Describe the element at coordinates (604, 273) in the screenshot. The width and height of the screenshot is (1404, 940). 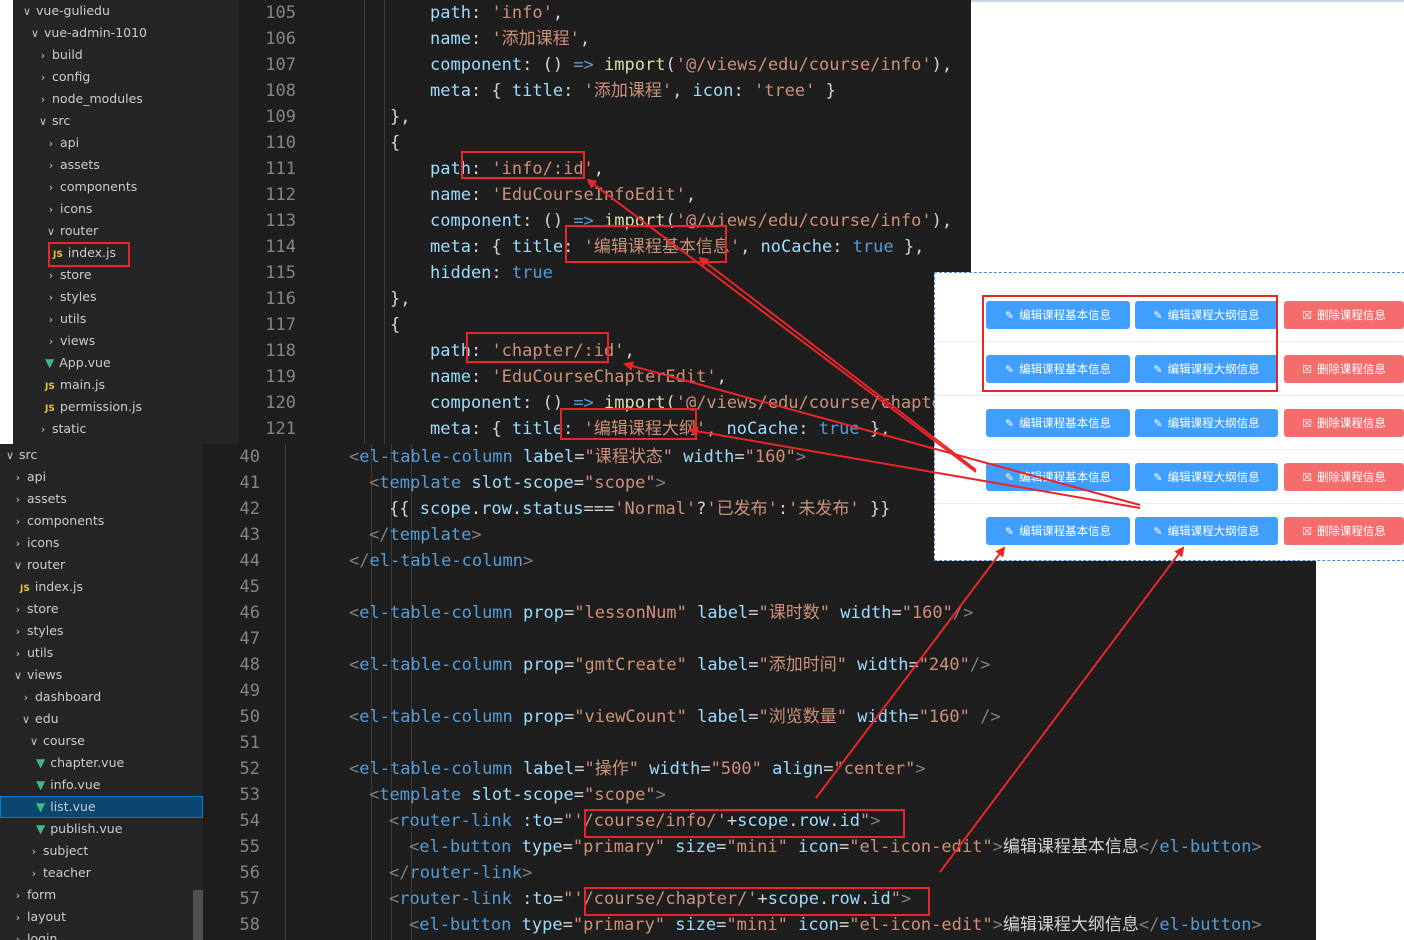
I see `code-line: 115 hidden: true` at that location.